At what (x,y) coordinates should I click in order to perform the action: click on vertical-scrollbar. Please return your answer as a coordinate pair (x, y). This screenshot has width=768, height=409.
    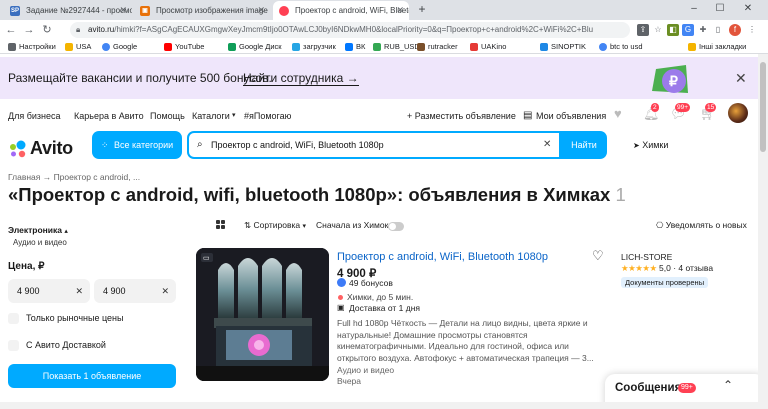
    Looking at the image, I should click on (763, 231).